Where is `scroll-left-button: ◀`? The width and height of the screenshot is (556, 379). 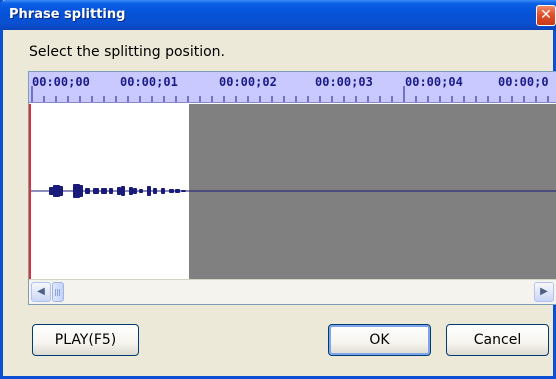 scroll-left-button: ◀ is located at coordinates (41, 292).